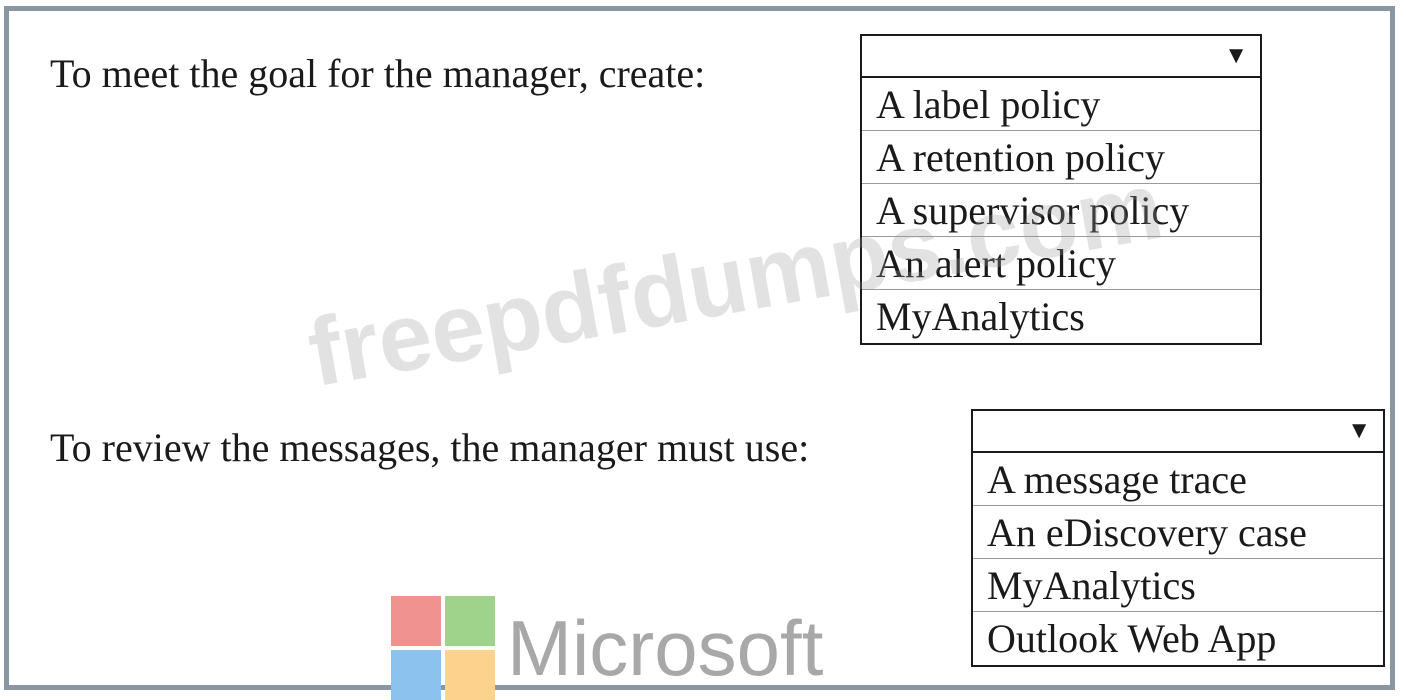 This screenshot has height=700, width=1406. I want to click on option-retention-policy: A retention policy, so click(1061, 157).